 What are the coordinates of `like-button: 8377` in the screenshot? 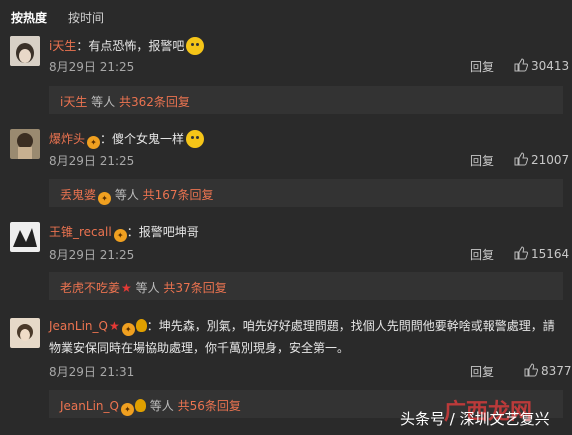 It's located at (548, 370).